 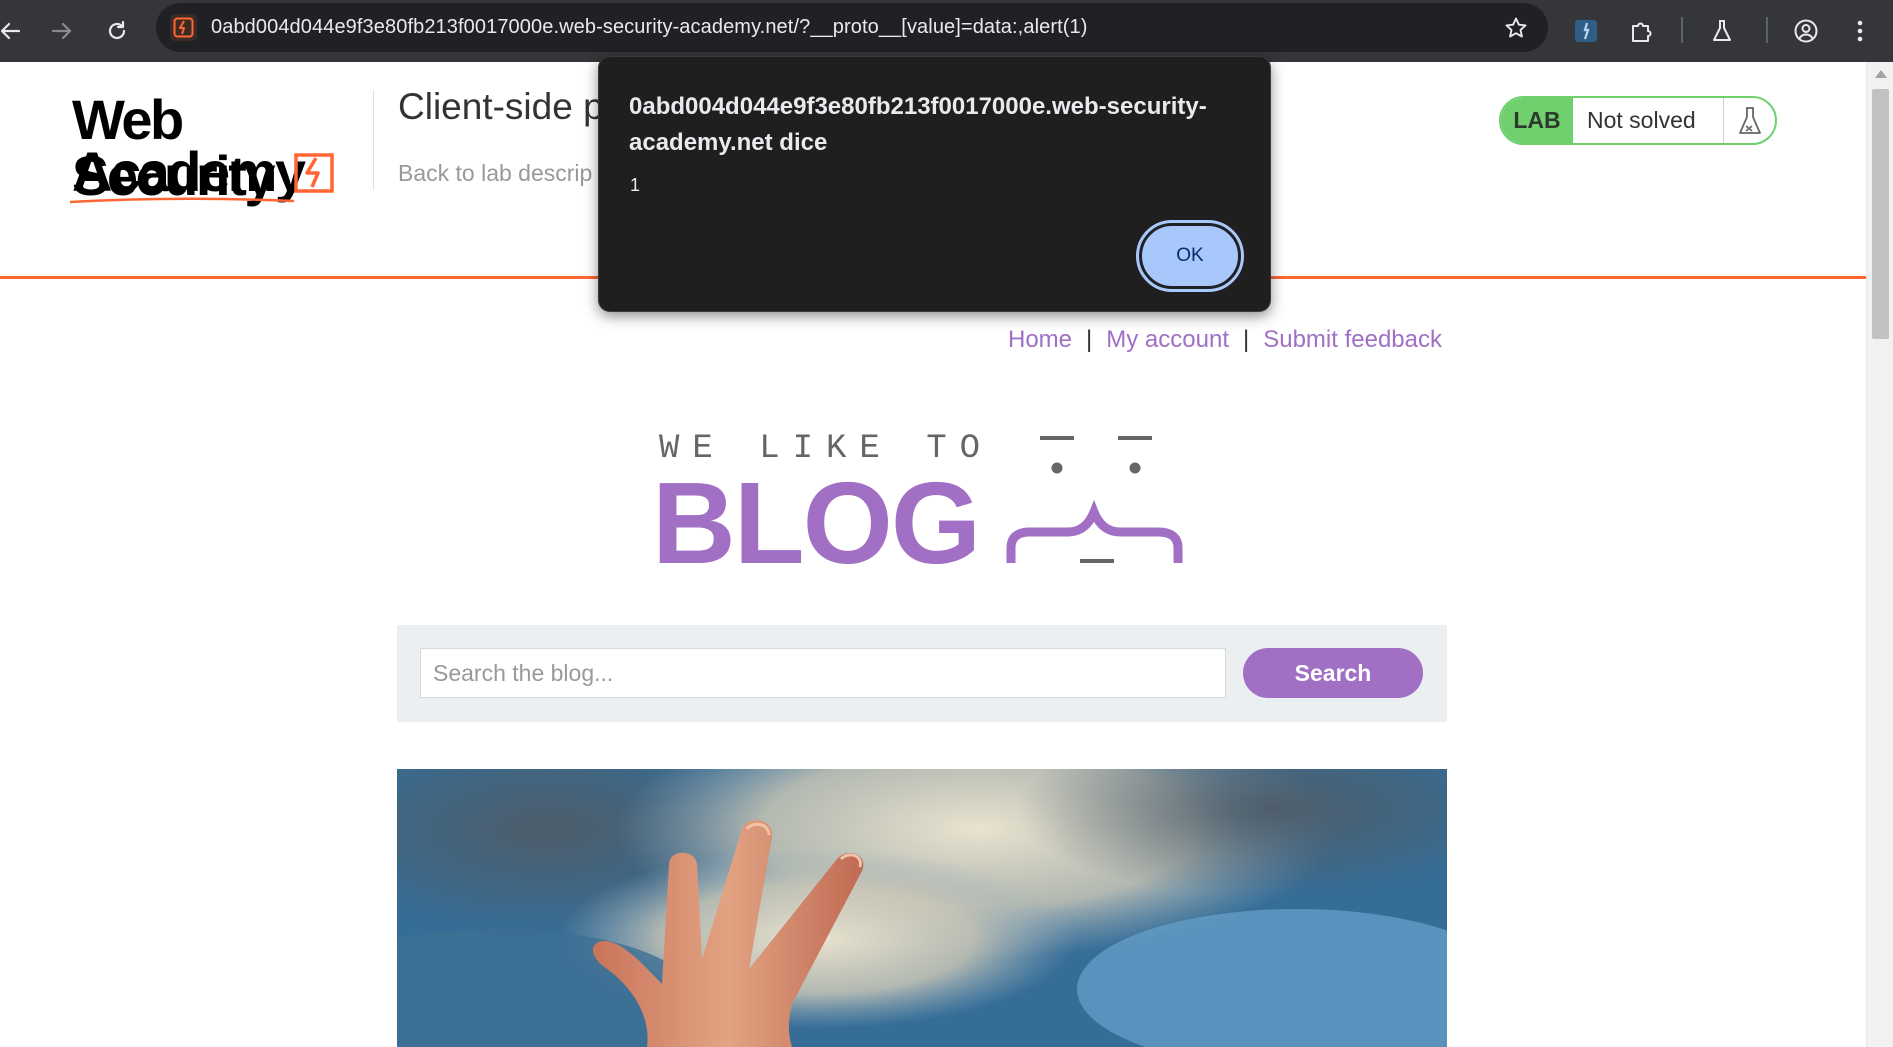 I want to click on back-to-lab-description-link: Back to lab descrip, so click(x=495, y=173).